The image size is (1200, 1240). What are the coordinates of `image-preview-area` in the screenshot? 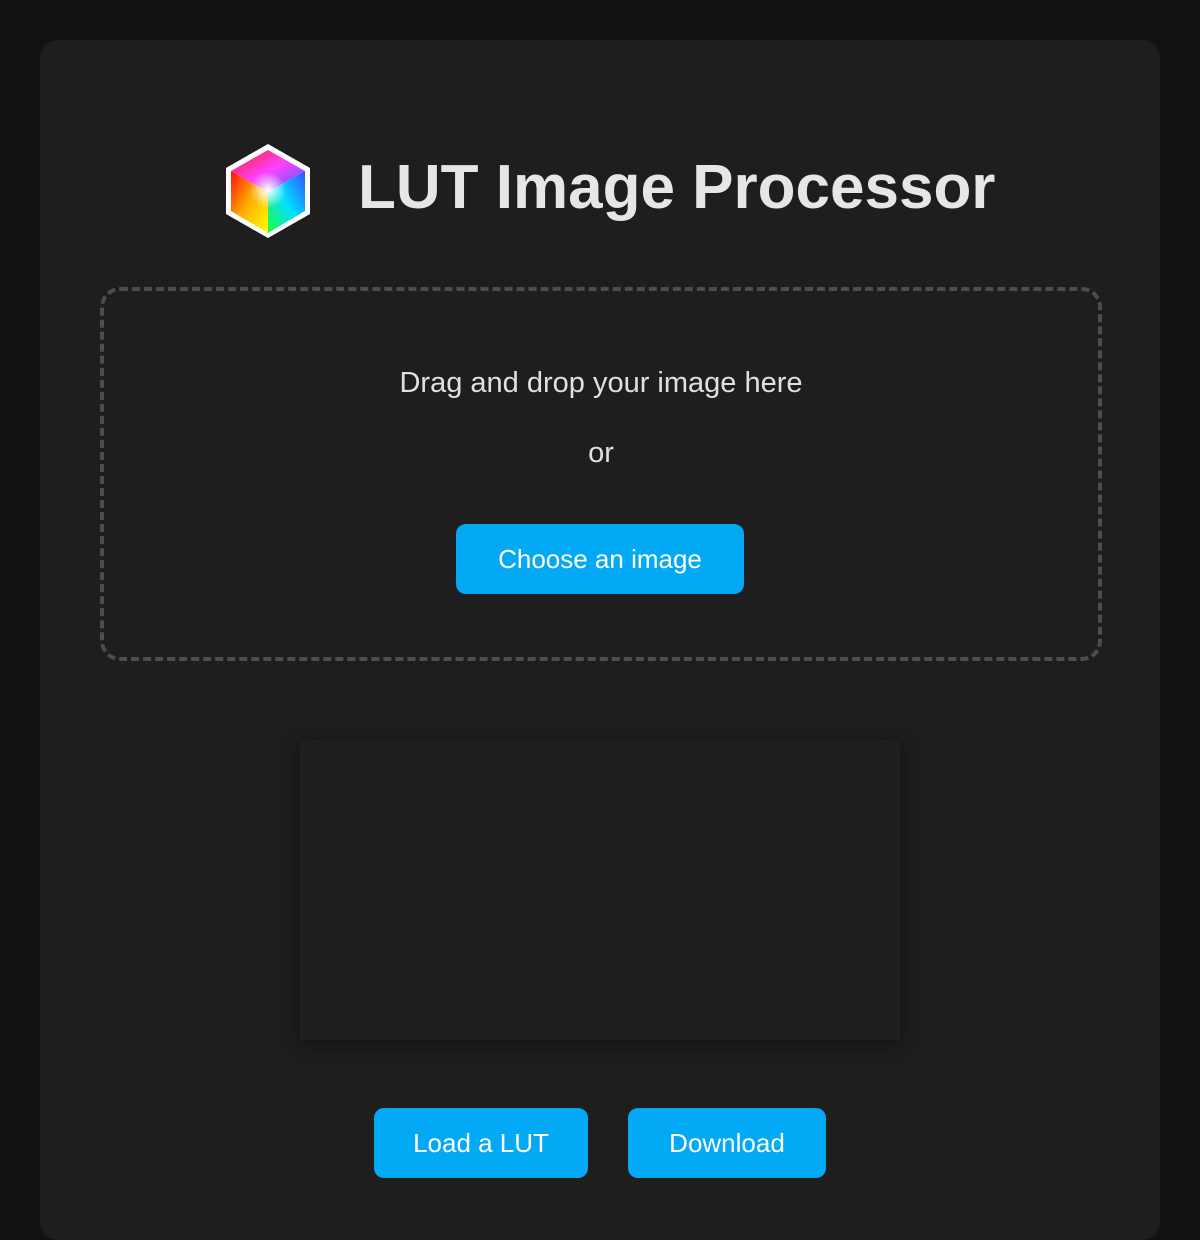 It's located at (600, 890).